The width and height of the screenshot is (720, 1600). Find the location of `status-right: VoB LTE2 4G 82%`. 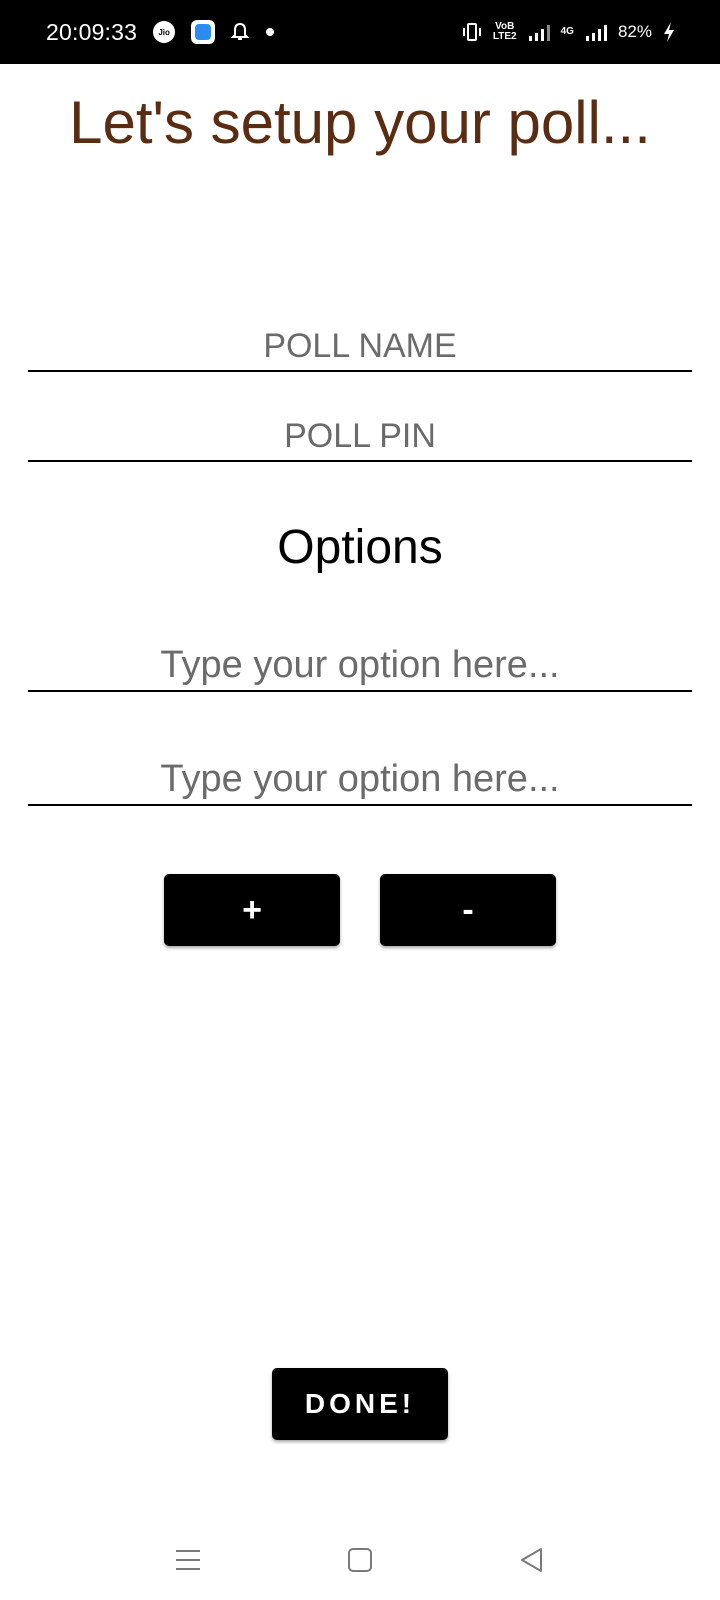

status-right: VoB LTE2 4G 82% is located at coordinates (568, 32).